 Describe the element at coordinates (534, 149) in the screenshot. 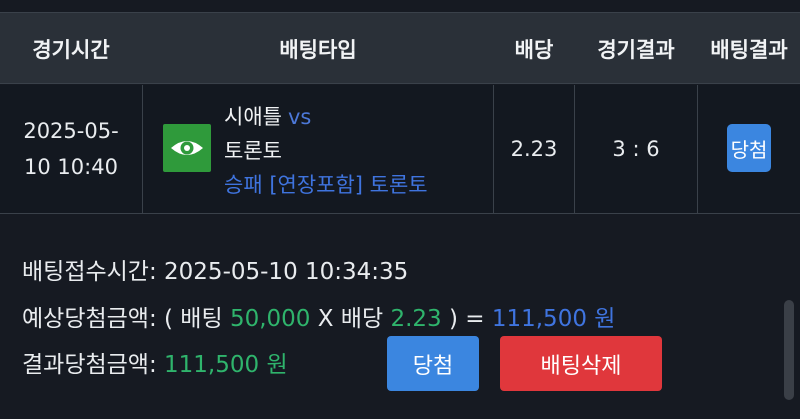

I see `odds-cell: 2.23` at that location.